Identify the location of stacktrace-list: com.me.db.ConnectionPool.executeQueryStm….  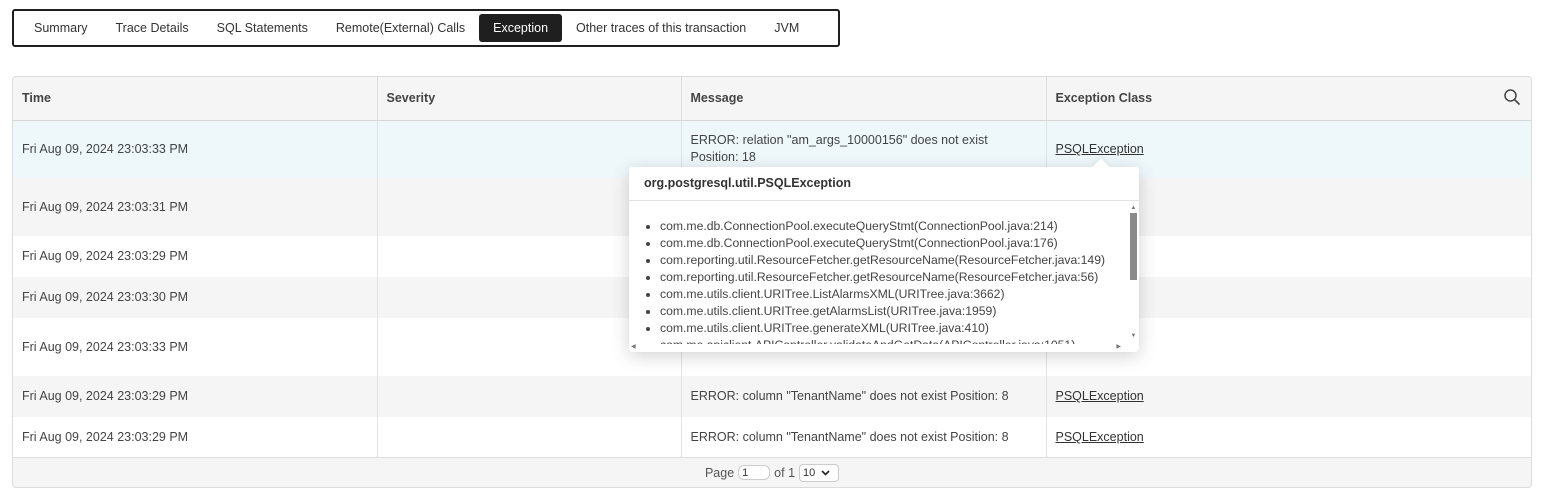
(883, 274).